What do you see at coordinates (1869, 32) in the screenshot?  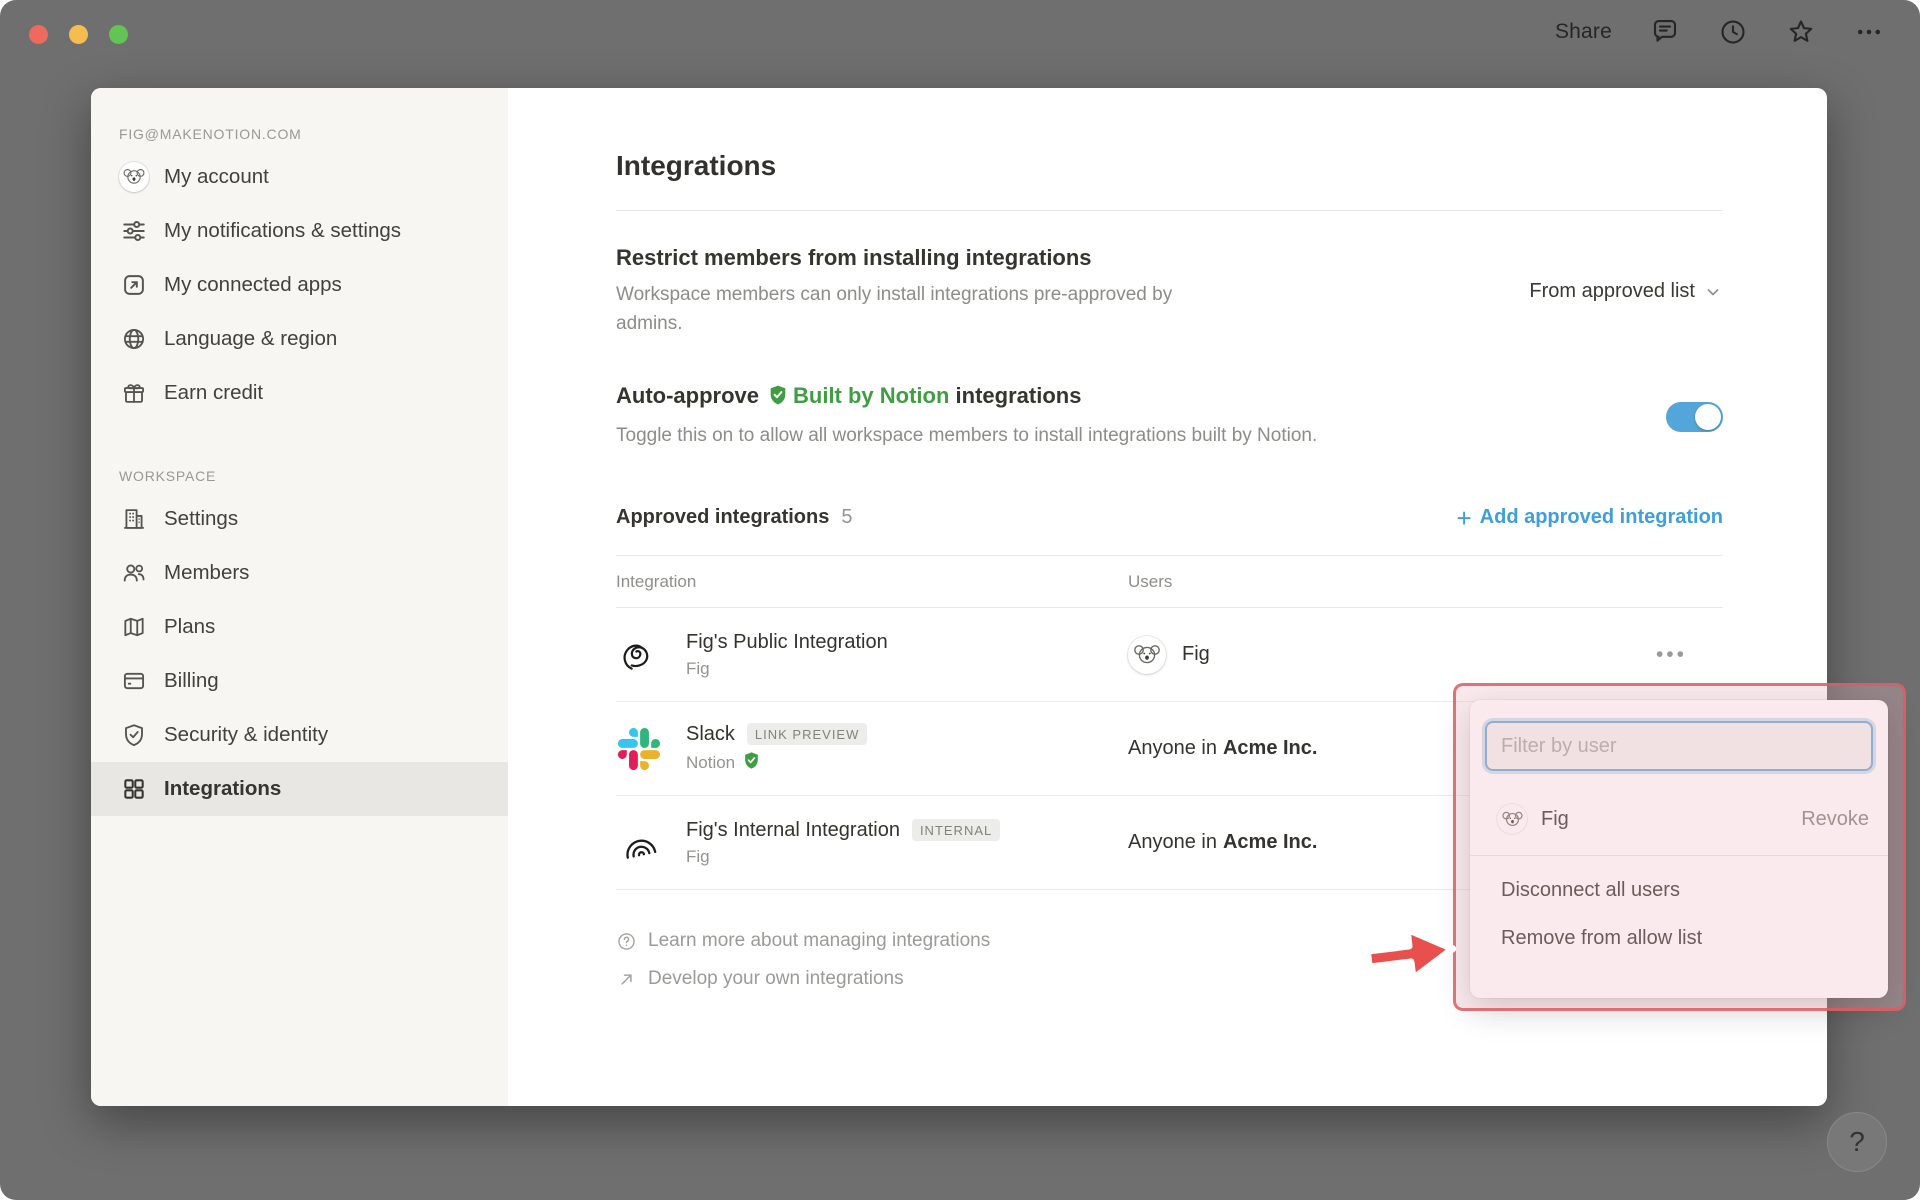 I see `more-options-icon` at bounding box center [1869, 32].